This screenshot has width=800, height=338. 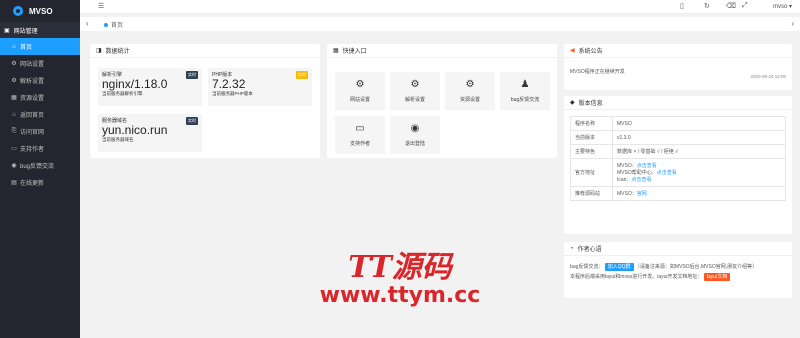 What do you see at coordinates (32, 65) in the screenshot?
I see `sidebar-item-label: 网站设置` at bounding box center [32, 65].